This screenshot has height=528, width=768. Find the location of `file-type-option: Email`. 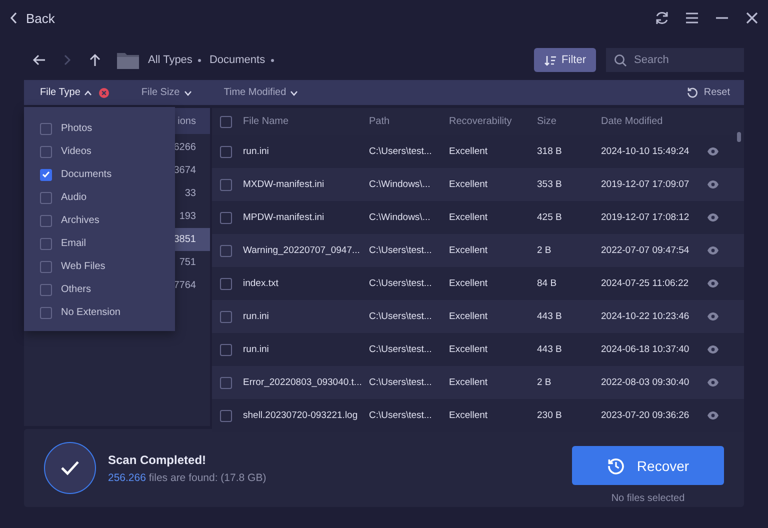

file-type-option: Email is located at coordinates (99, 243).